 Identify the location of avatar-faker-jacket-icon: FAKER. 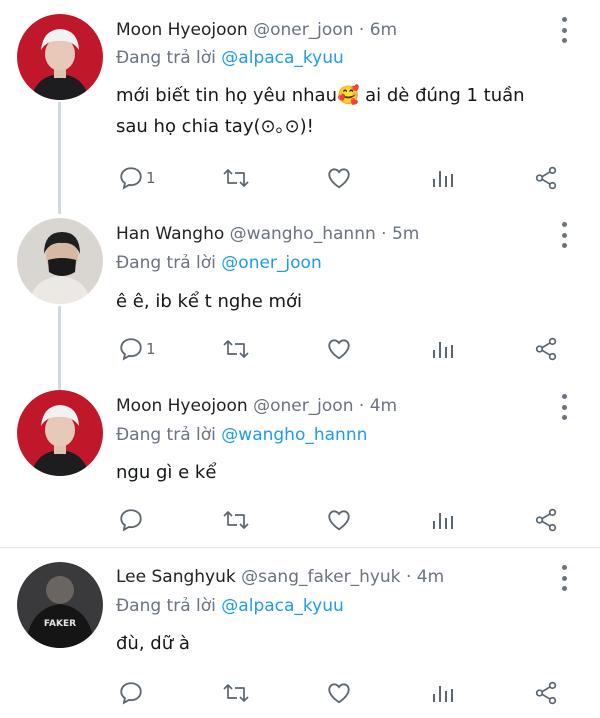
(60, 605).